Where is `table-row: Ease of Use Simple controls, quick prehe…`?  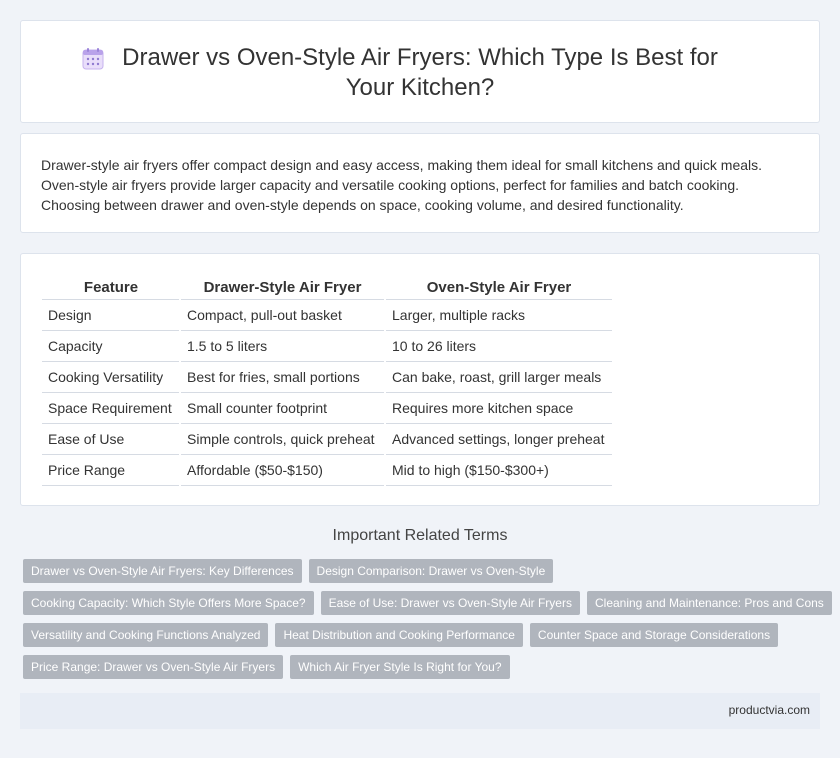 table-row: Ease of Use Simple controls, quick prehe… is located at coordinates (328, 439).